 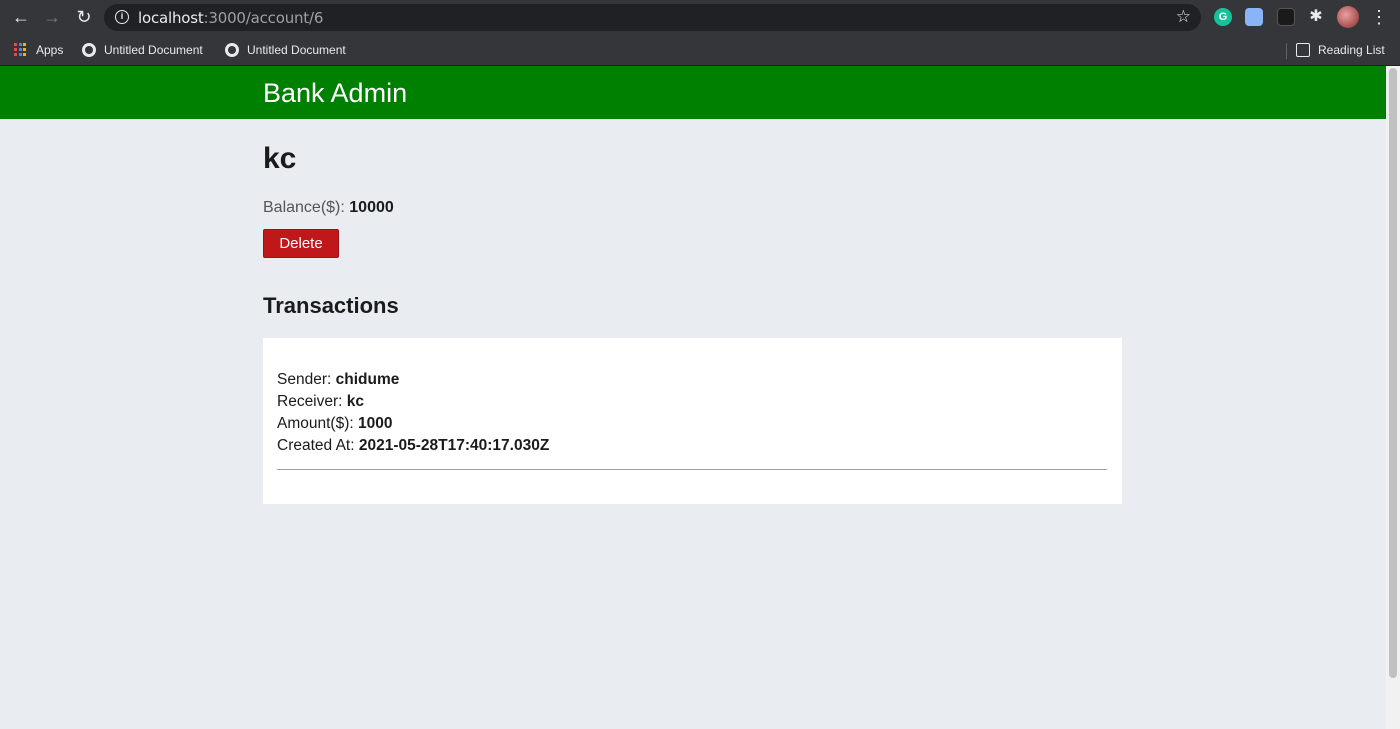 What do you see at coordinates (1223, 17) in the screenshot?
I see `grammarly-extension-icon: G` at bounding box center [1223, 17].